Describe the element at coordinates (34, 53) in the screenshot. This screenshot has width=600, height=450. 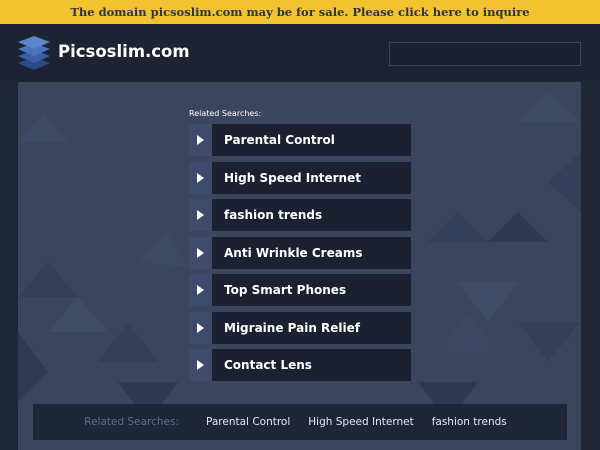
I see `stacked-layers-icon` at that location.